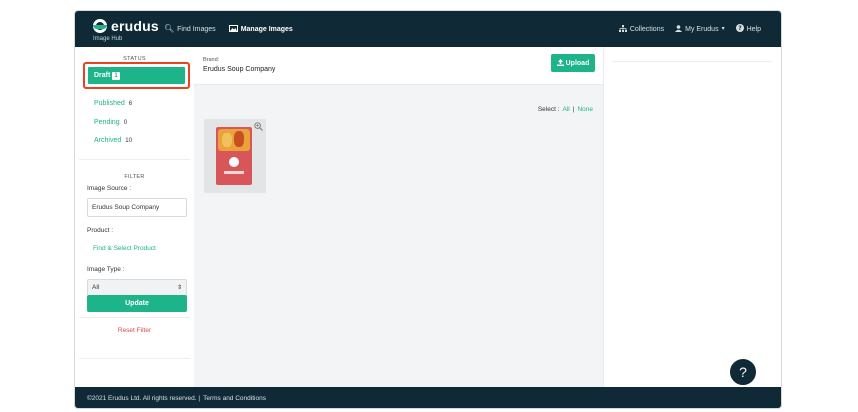 The width and height of the screenshot is (858, 412). I want to click on terms-link: Terms and Conditions, so click(234, 398).